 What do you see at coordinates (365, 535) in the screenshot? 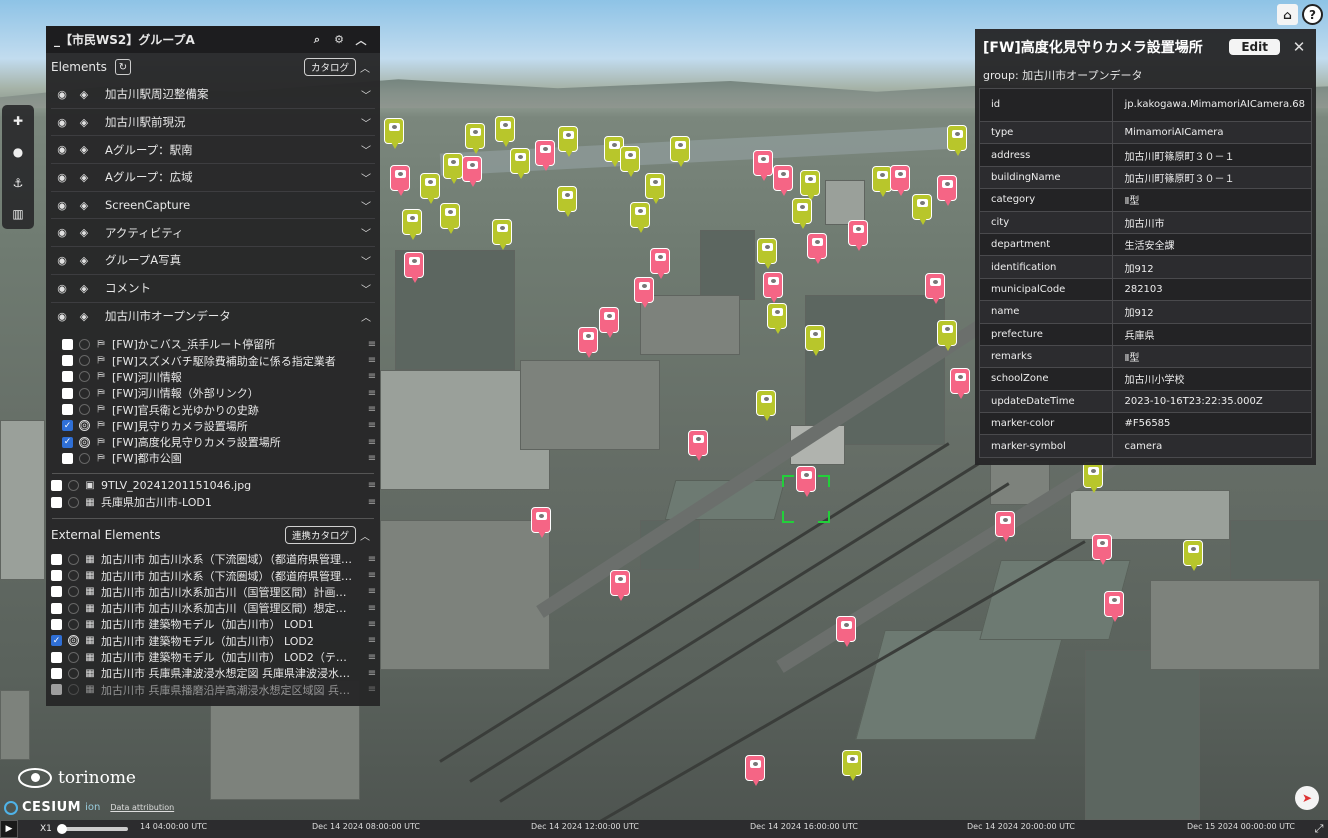
I see `chevron-up-icon: ︿` at bounding box center [365, 535].